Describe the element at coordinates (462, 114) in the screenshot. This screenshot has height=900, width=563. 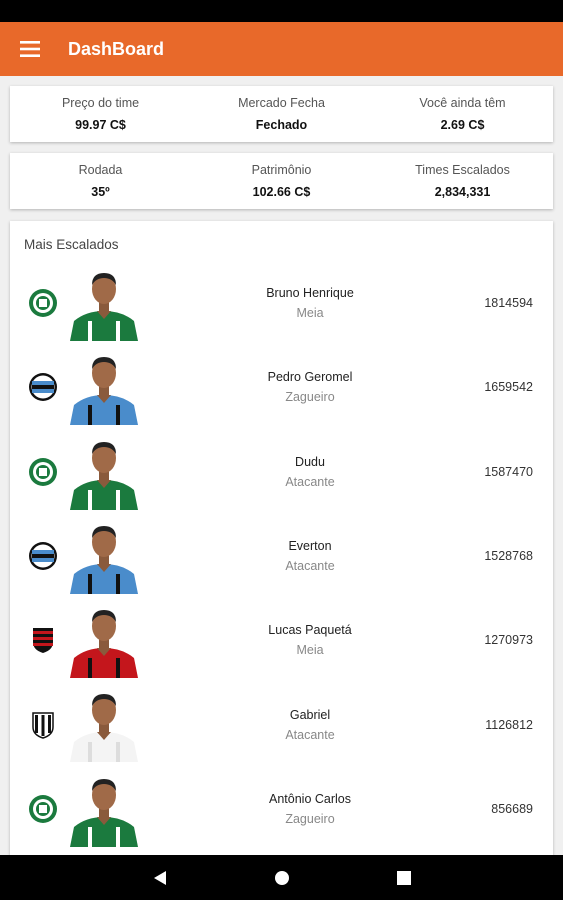
I see `stat-remaining: Você ainda têm 2.69 C$` at that location.